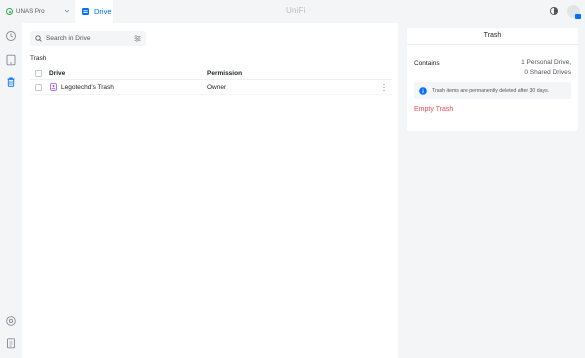  I want to click on search-box, so click(88, 38).